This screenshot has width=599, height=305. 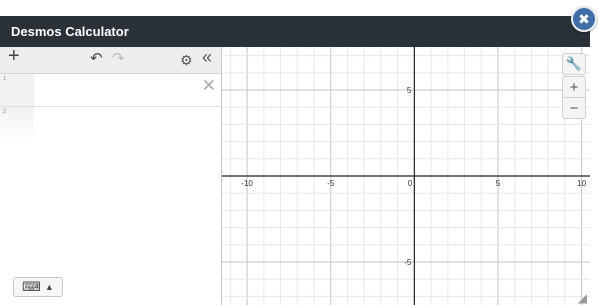 What do you see at coordinates (186, 60) in the screenshot?
I see `settings-gear-icon: ⚙` at bounding box center [186, 60].